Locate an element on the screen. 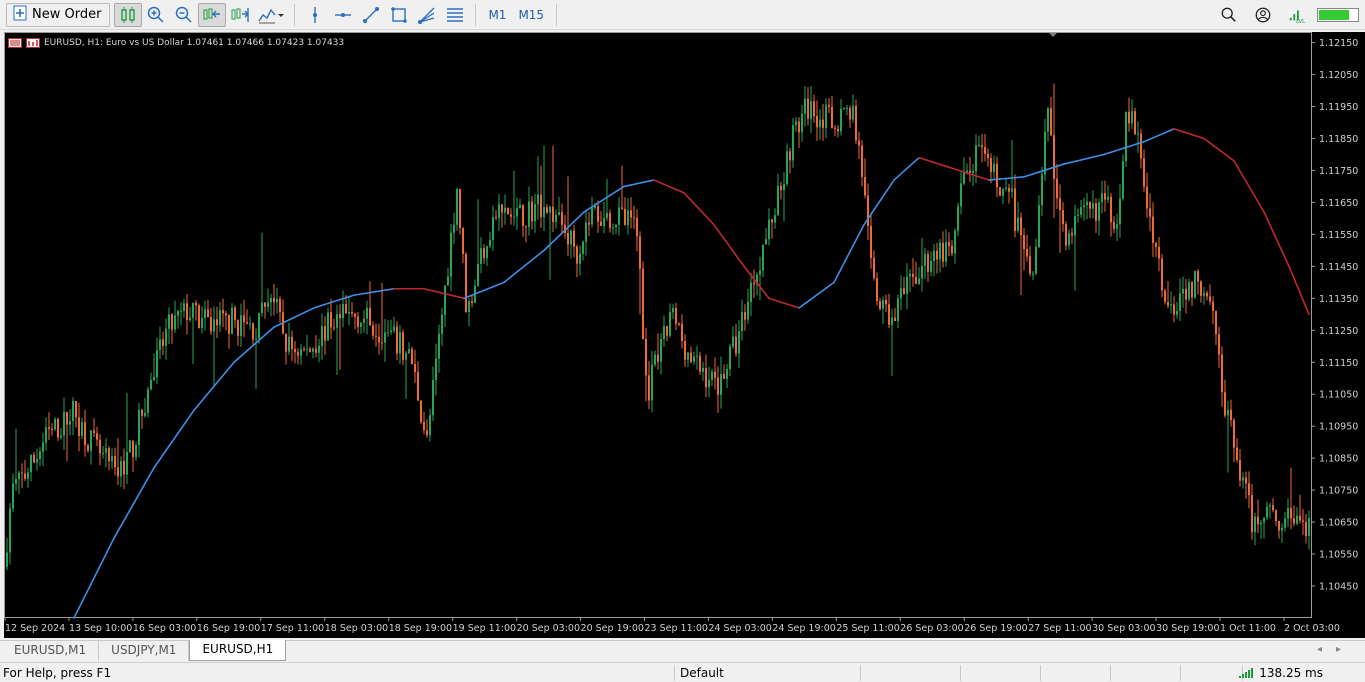  price-axis-label: 1.11050 is located at coordinates (1338, 395).